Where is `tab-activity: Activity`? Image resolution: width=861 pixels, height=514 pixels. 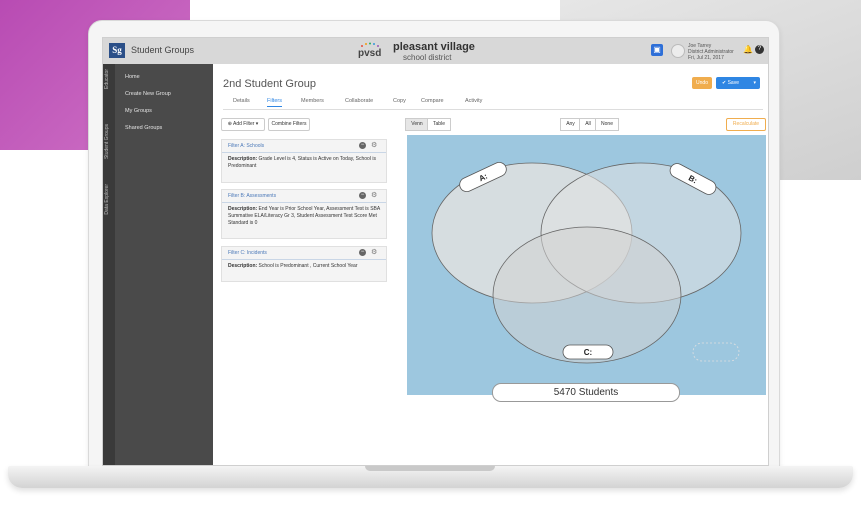 tab-activity: Activity is located at coordinates (473, 101).